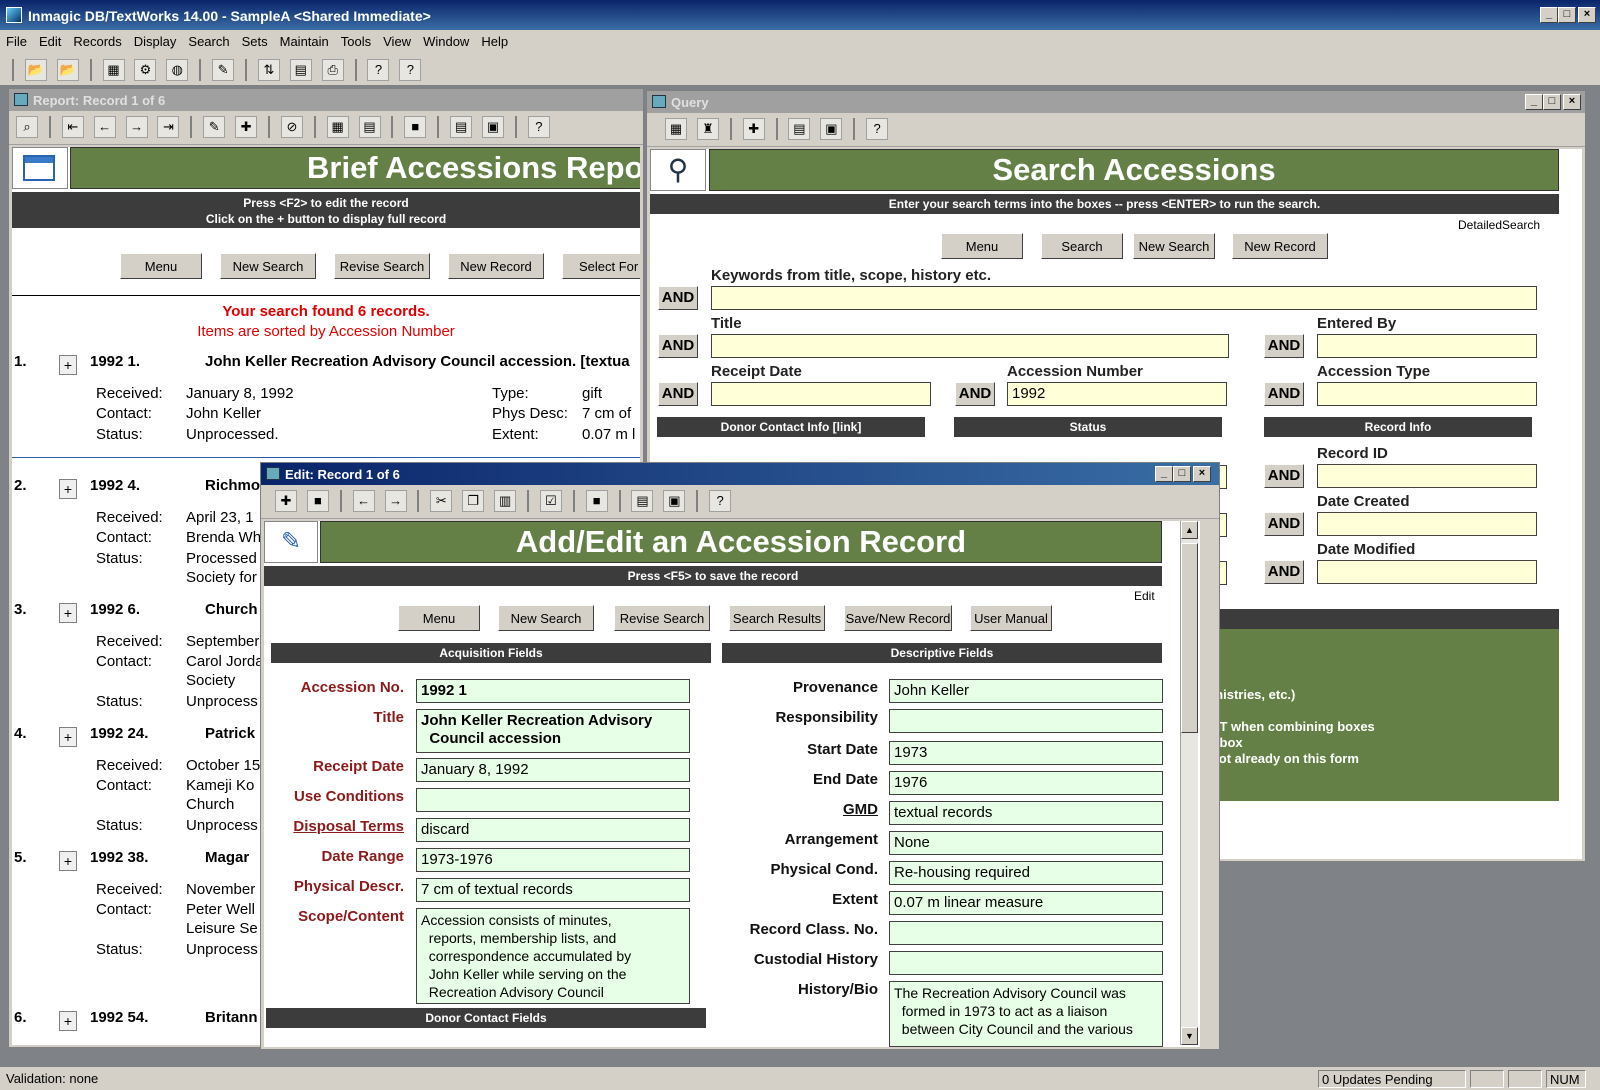  I want to click on new-record-icon: ✎, so click(223, 70).